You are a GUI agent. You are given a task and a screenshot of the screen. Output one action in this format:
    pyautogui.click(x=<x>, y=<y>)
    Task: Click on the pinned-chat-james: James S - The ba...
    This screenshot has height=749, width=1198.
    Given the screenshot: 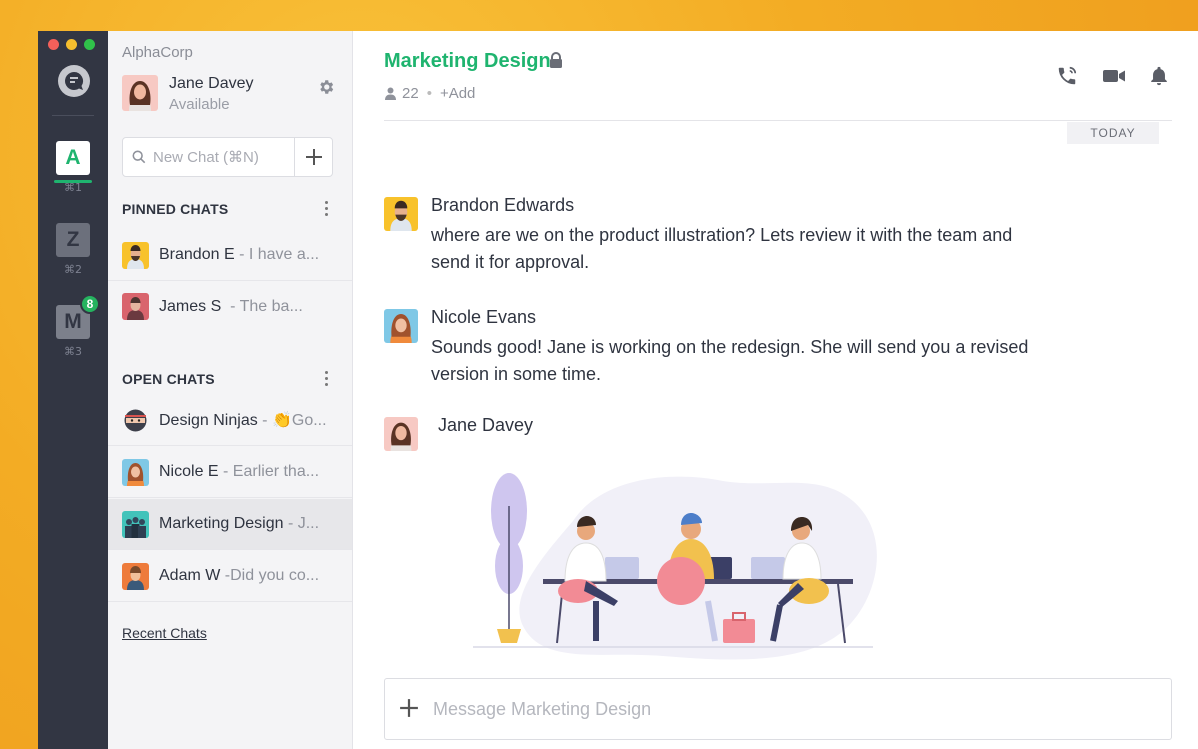 What is the action you would take?
    pyautogui.click(x=230, y=306)
    